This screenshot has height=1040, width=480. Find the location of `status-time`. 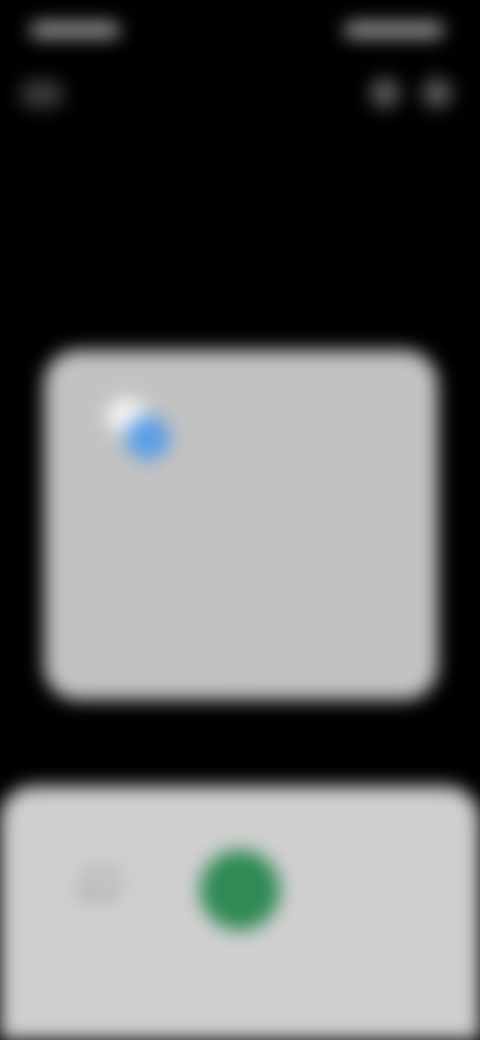

status-time is located at coordinates (75, 30).